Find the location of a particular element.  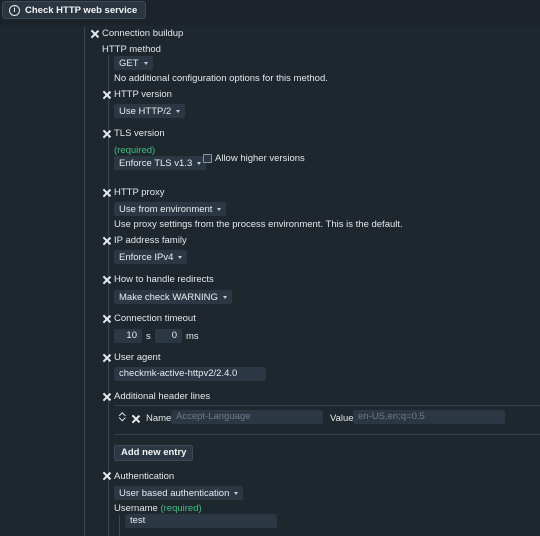

http-proxy-value: Use from environment is located at coordinates (166, 209).